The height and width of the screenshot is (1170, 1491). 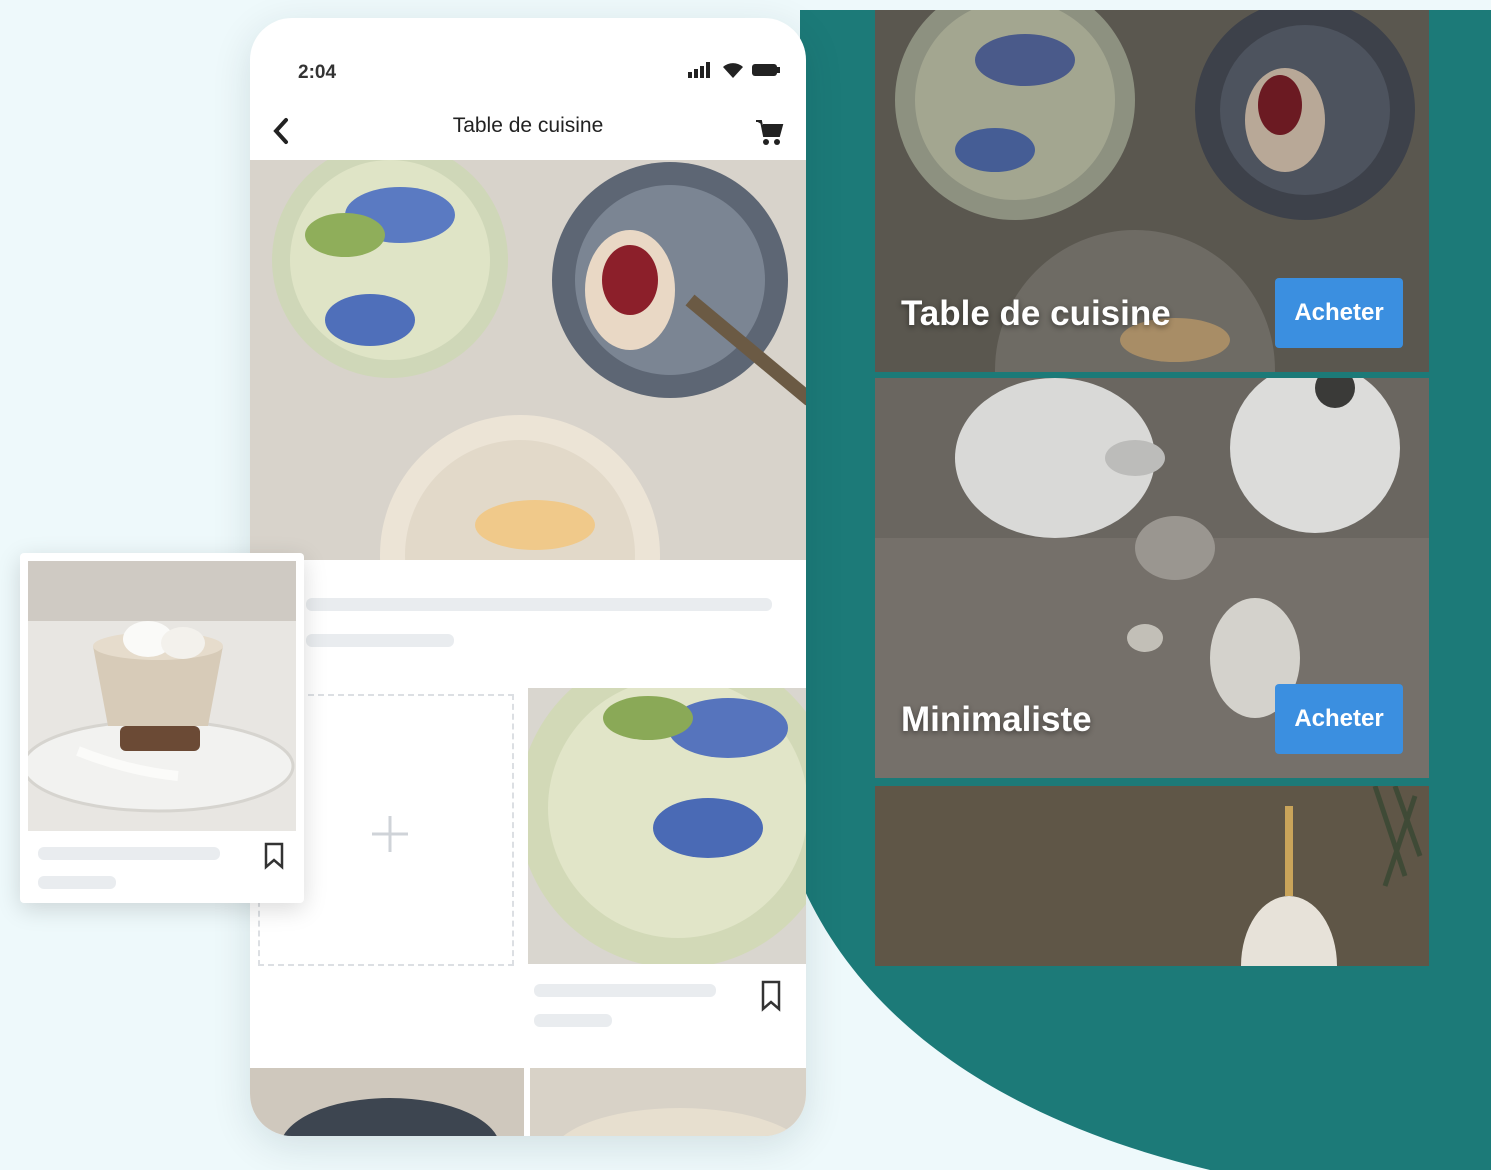 What do you see at coordinates (380, 640) in the screenshot?
I see `subtitle-skeleton` at bounding box center [380, 640].